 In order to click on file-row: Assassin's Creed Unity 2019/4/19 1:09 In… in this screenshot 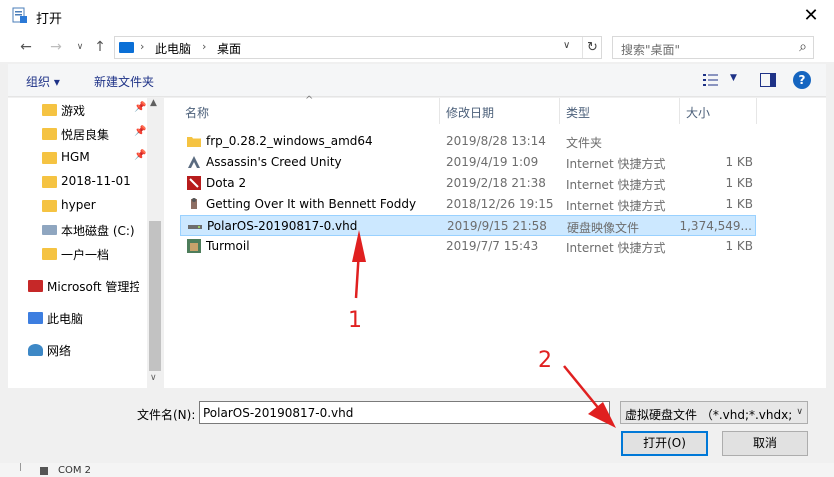, I will do `click(468, 162)`.